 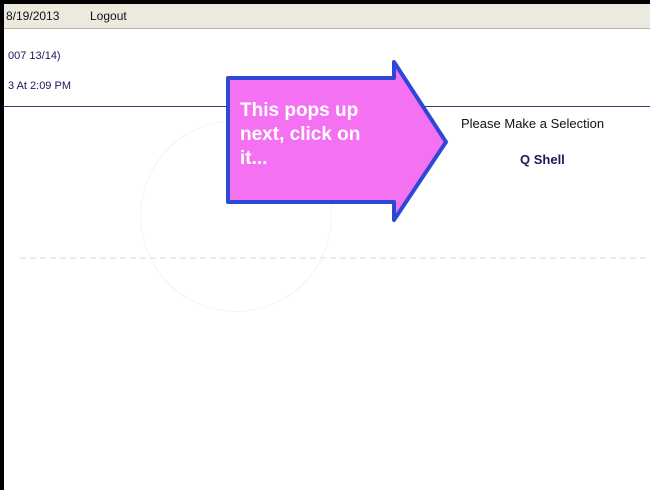 I want to click on info-line-timestamp: 3 At 2:09 PM, so click(x=39, y=86).